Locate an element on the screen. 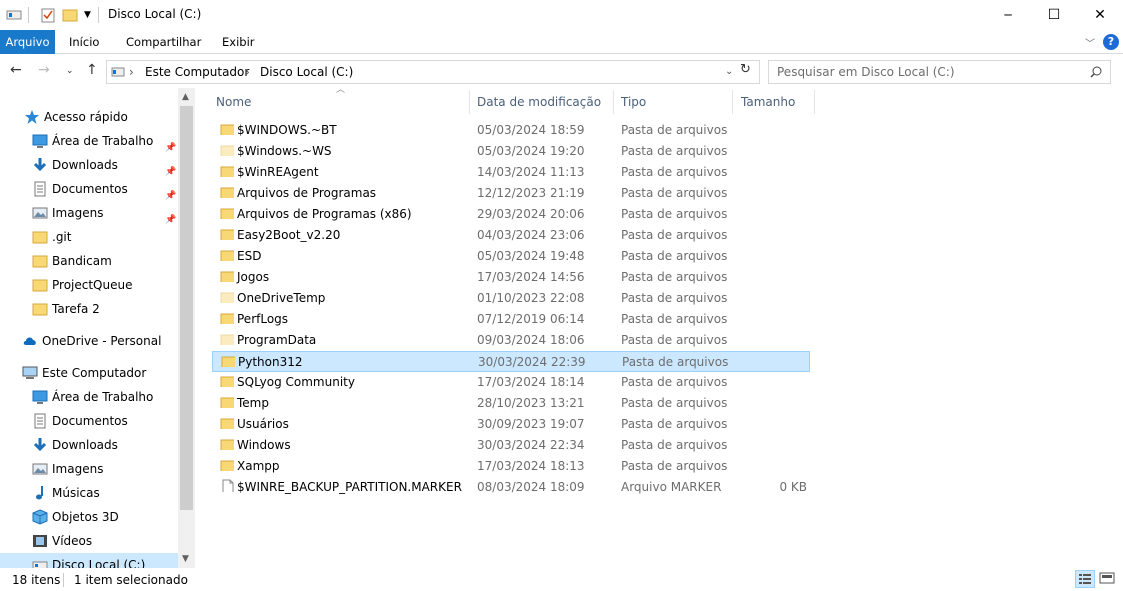  star-icon is located at coordinates (32, 117).